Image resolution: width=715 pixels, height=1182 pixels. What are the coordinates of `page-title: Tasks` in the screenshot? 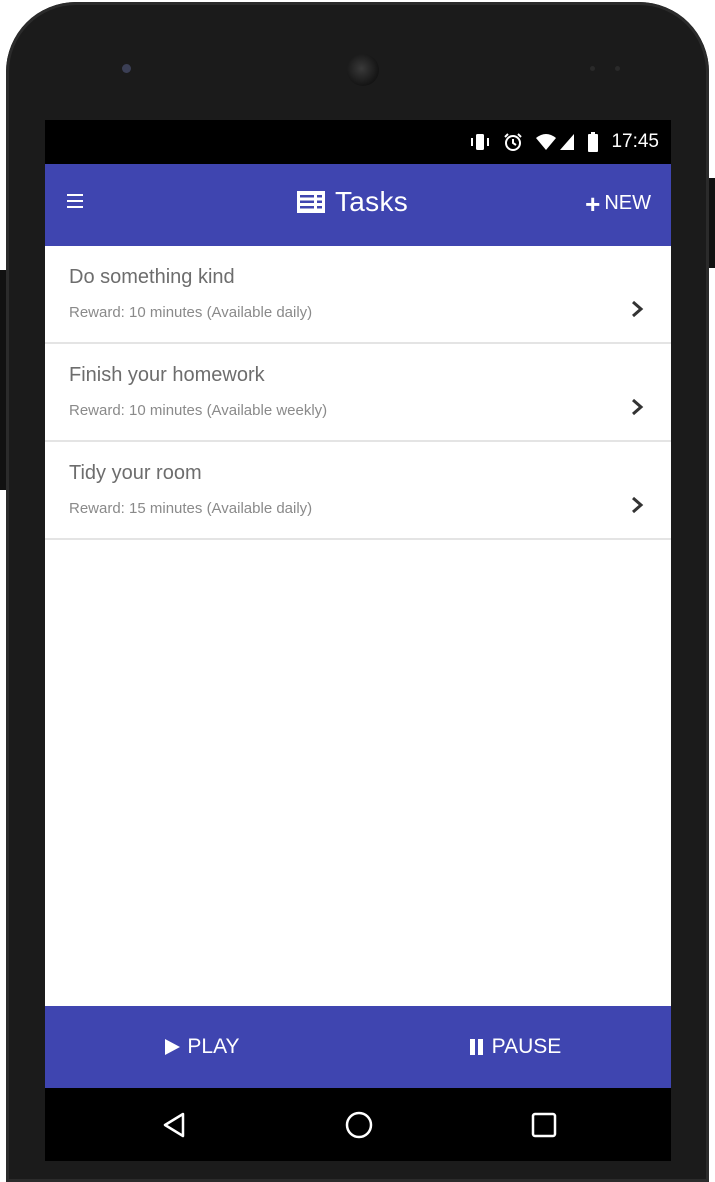 It's located at (372, 201).